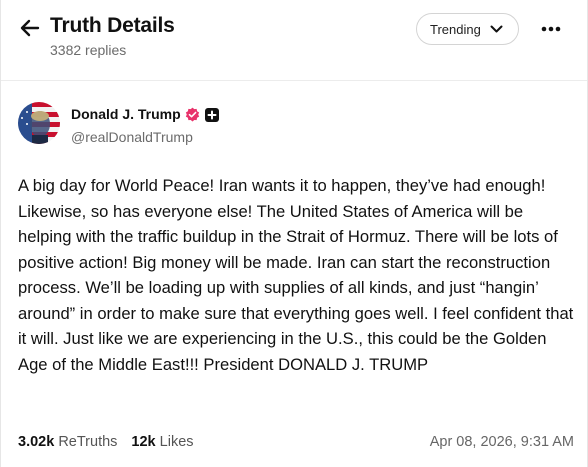 The image size is (588, 467). I want to click on post-timestamp: Apr 08, 2026, 9:31 AM, so click(501, 442).